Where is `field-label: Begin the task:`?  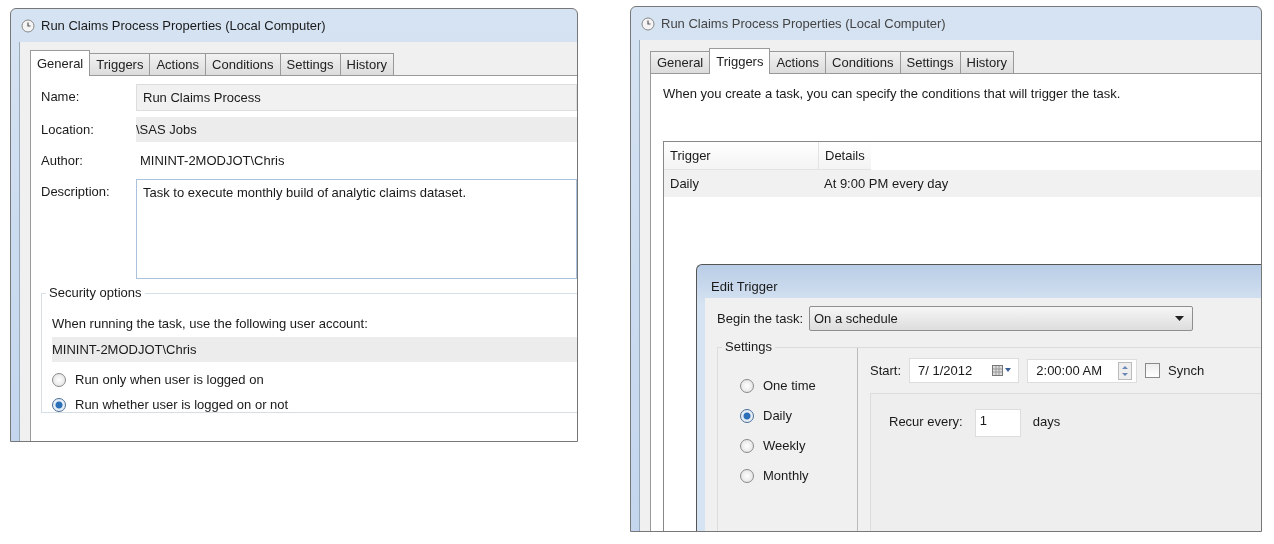 field-label: Begin the task: is located at coordinates (760, 318).